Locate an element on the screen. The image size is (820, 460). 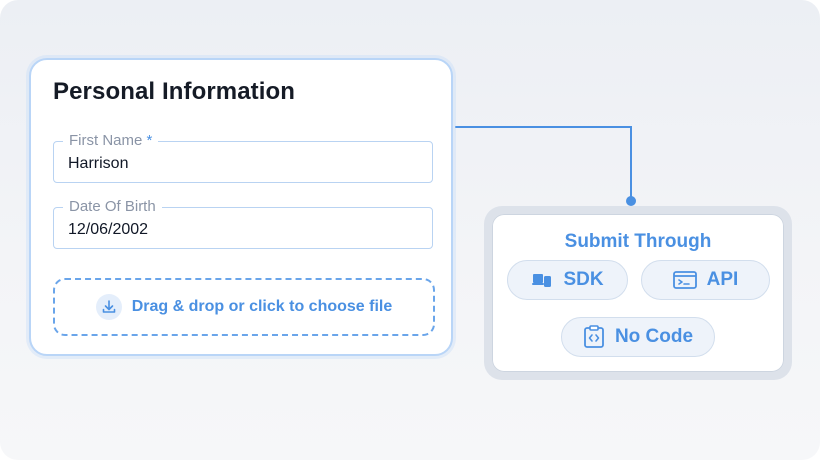
form-title: Personal Information is located at coordinates (174, 91).